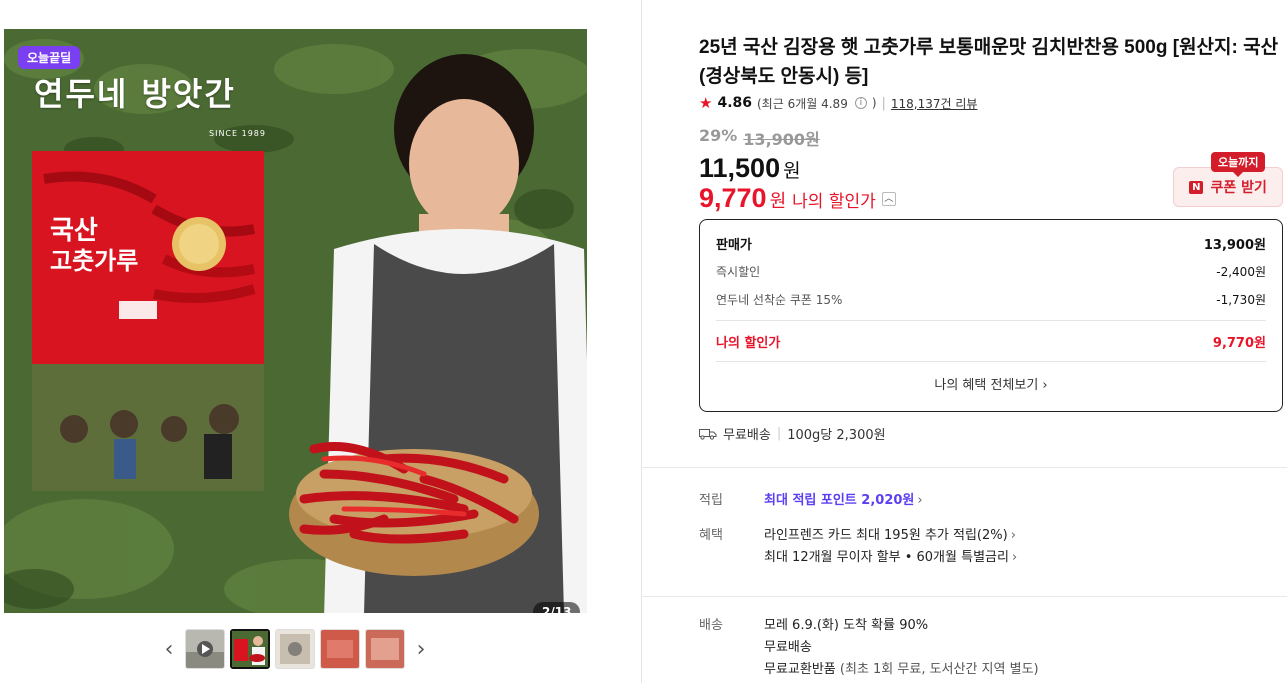 The image size is (1287, 683). Describe the element at coordinates (237, 133) in the screenshot. I see `brand-since-text: SINCE 1989` at that location.